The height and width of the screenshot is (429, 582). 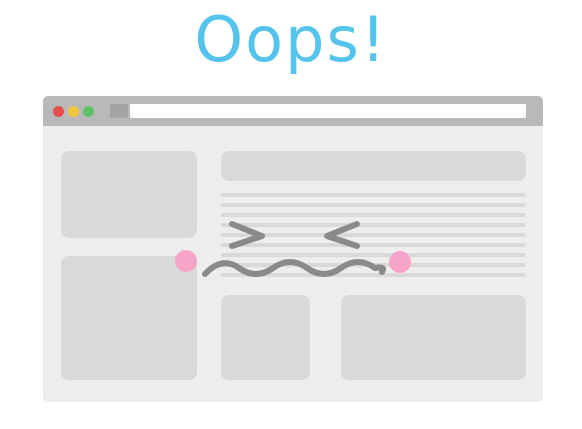 What do you see at coordinates (186, 261) in the screenshot?
I see `left-blush` at bounding box center [186, 261].